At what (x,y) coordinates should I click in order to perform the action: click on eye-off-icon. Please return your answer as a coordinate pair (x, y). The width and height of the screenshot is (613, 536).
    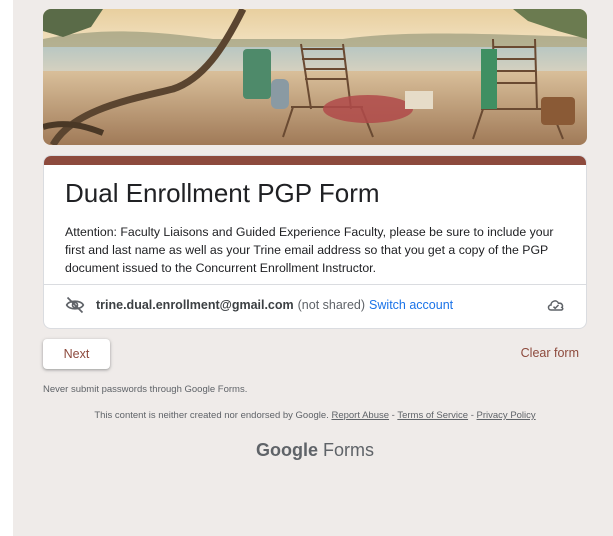
    Looking at the image, I should click on (75, 305).